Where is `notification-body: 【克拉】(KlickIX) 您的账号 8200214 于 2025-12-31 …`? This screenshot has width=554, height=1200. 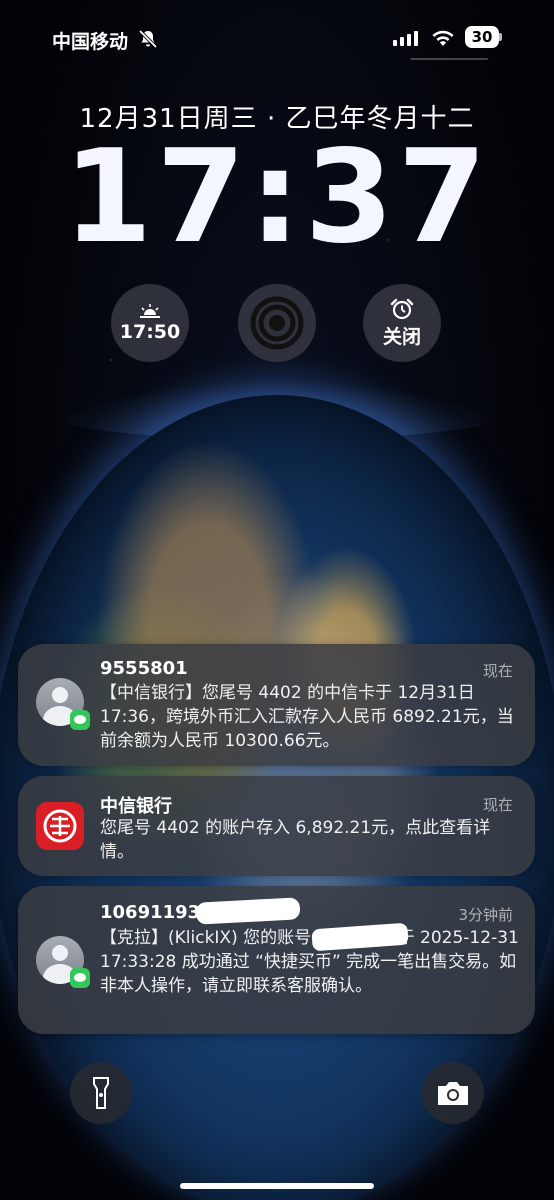 notification-body: 【克拉】(KlickIX) 您的账号 8200214 于 2025-12-31 … is located at coordinates (309, 962).